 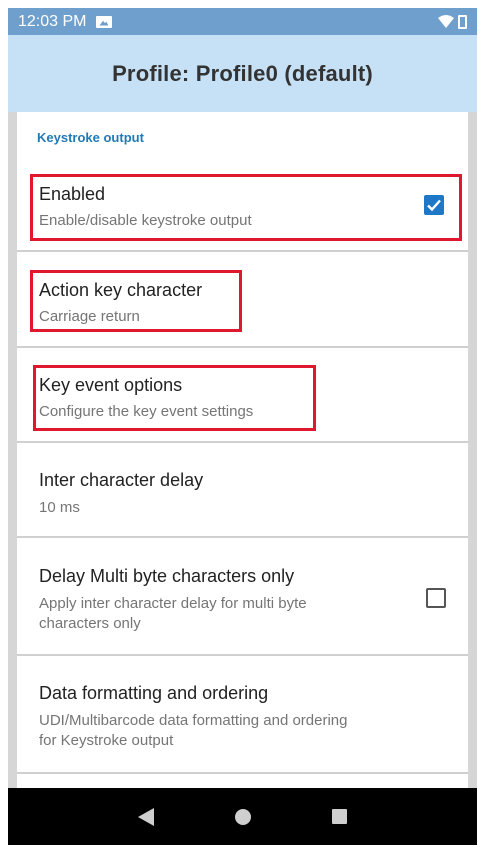 What do you see at coordinates (242, 21) in the screenshot?
I see `status-bar: 12:03 PM` at bounding box center [242, 21].